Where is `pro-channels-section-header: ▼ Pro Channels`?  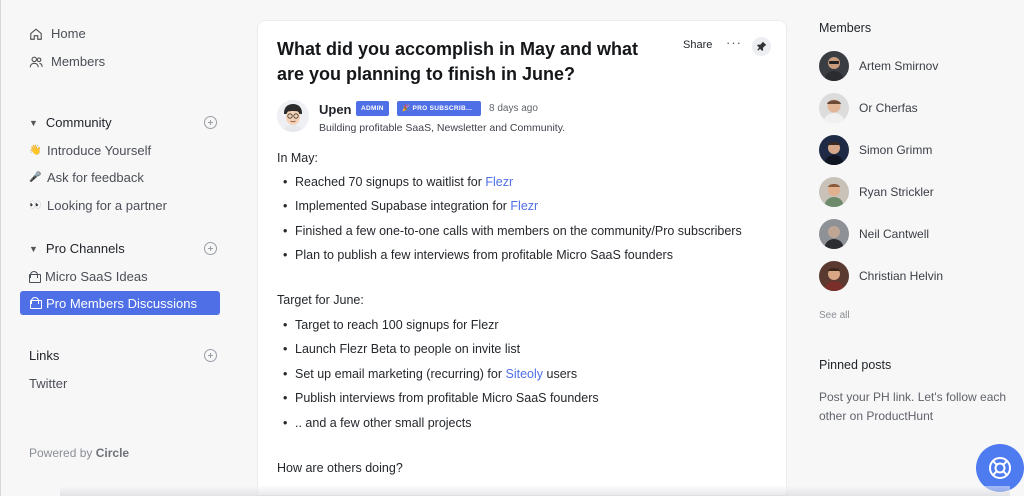
pro-channels-section-header: ▼ Pro Channels is located at coordinates (123, 248).